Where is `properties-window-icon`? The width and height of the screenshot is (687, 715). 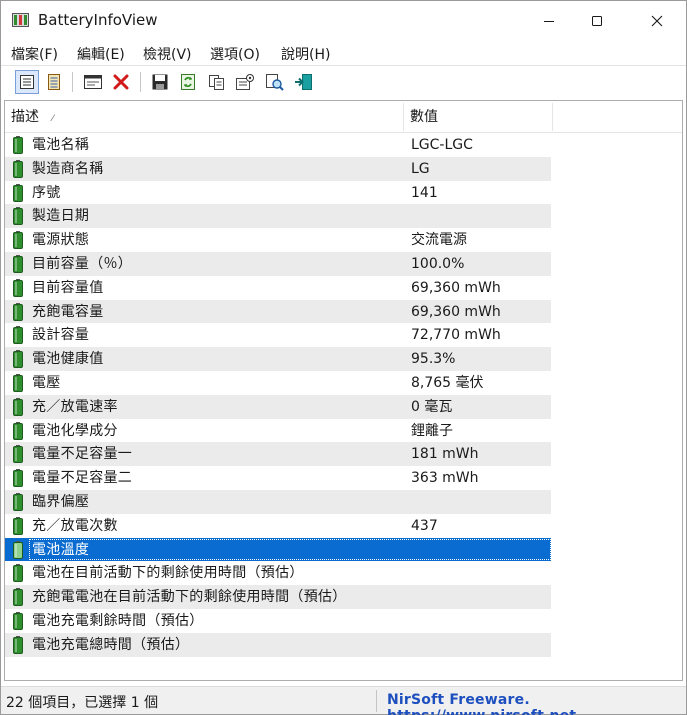
properties-window-icon is located at coordinates (93, 82).